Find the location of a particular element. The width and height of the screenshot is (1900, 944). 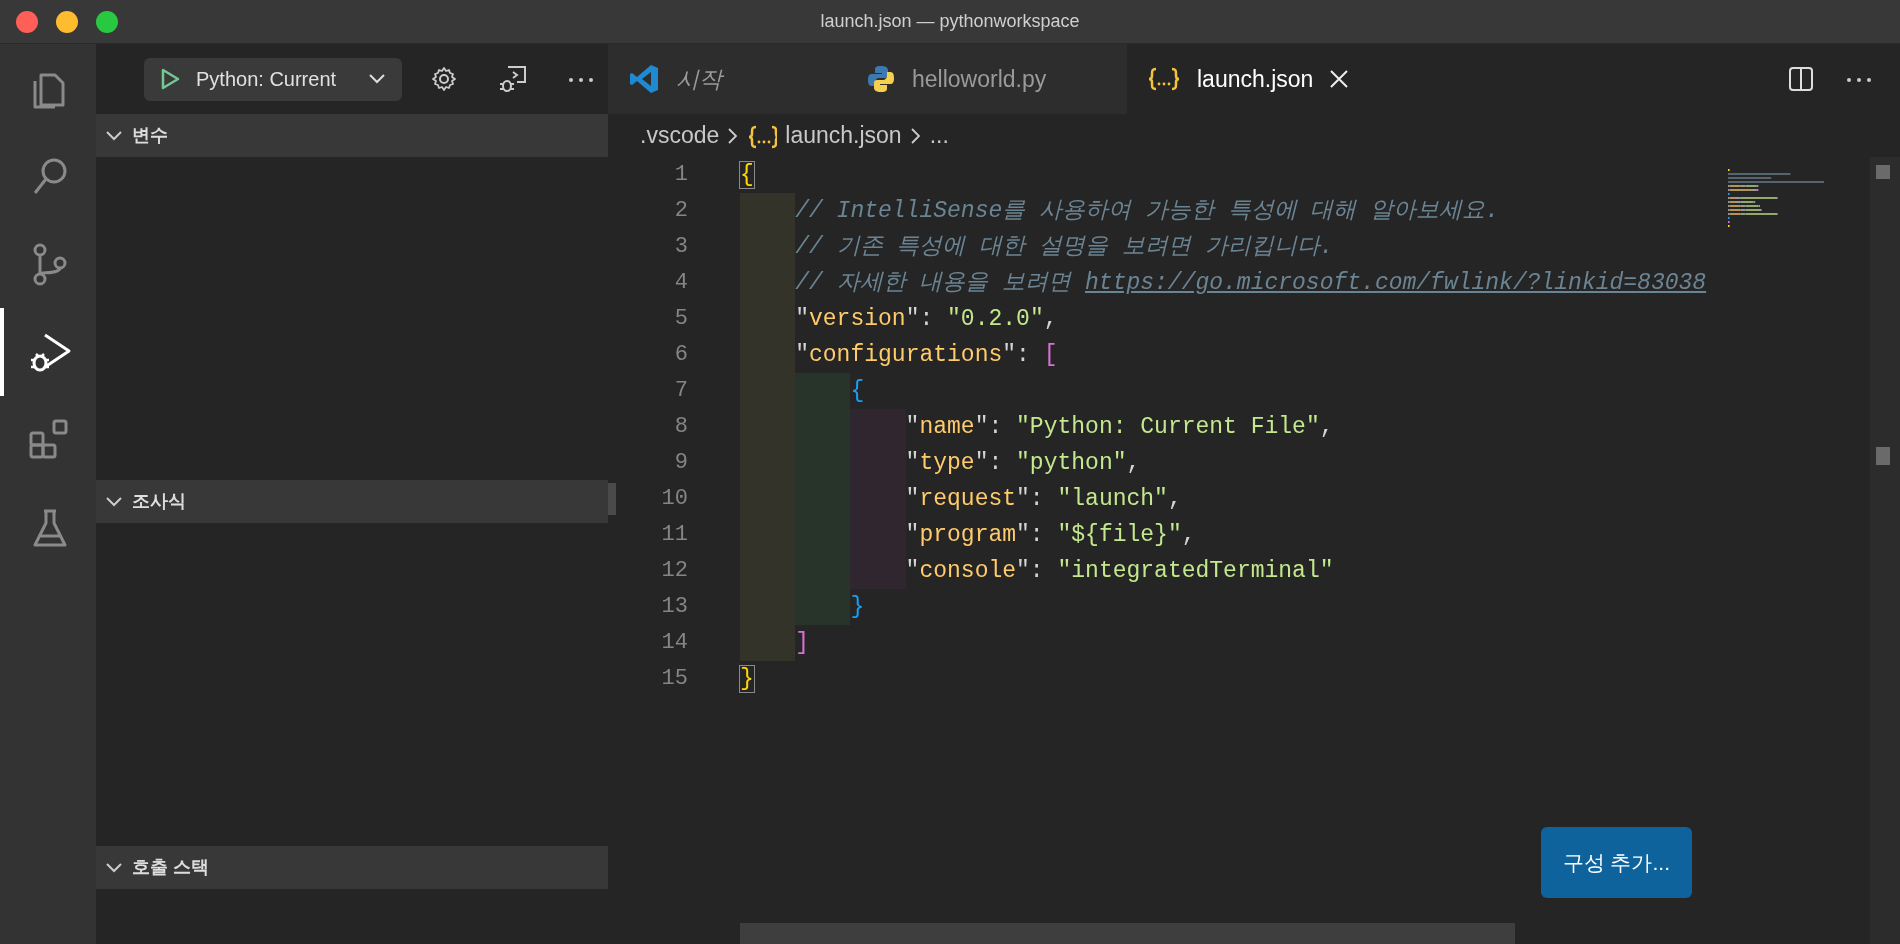

code-line: "console": "integratedTerminal" is located at coordinates (1037, 571).